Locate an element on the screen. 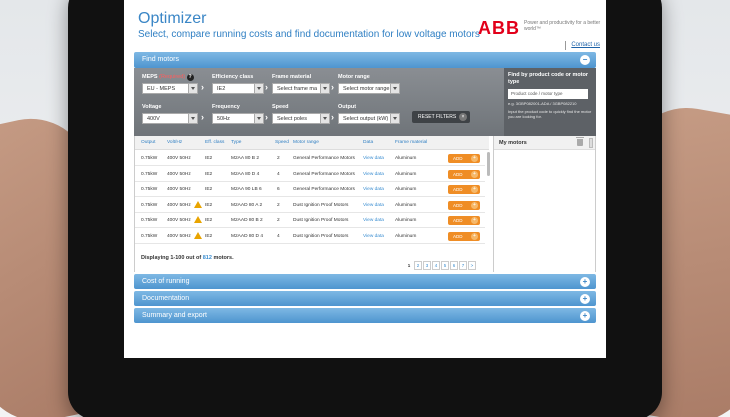 The height and width of the screenshot is (417, 730). voltage-label: Voltage is located at coordinates (152, 107).